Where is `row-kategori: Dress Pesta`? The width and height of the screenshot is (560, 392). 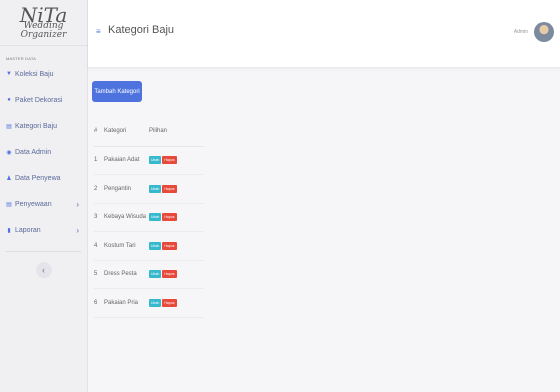
row-kategori: Dress Pesta is located at coordinates (126, 274).